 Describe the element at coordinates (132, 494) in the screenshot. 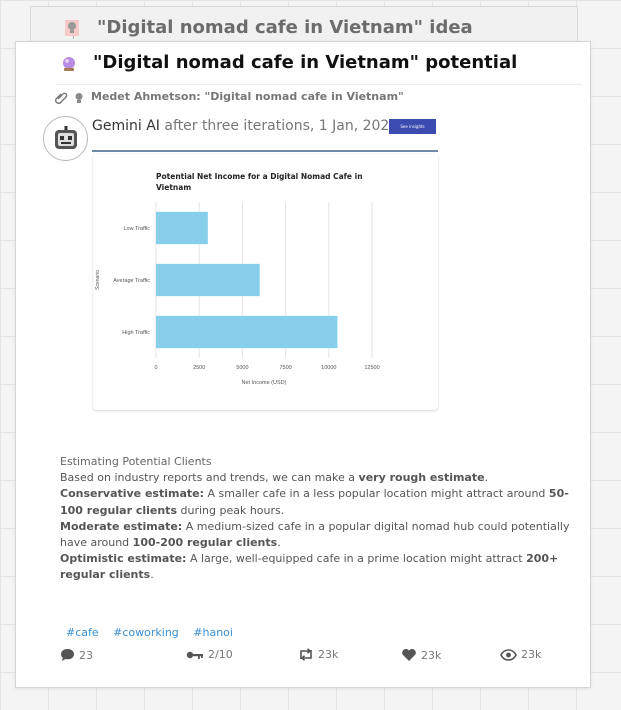

I see `conservative-label: Conservative estimate:` at that location.